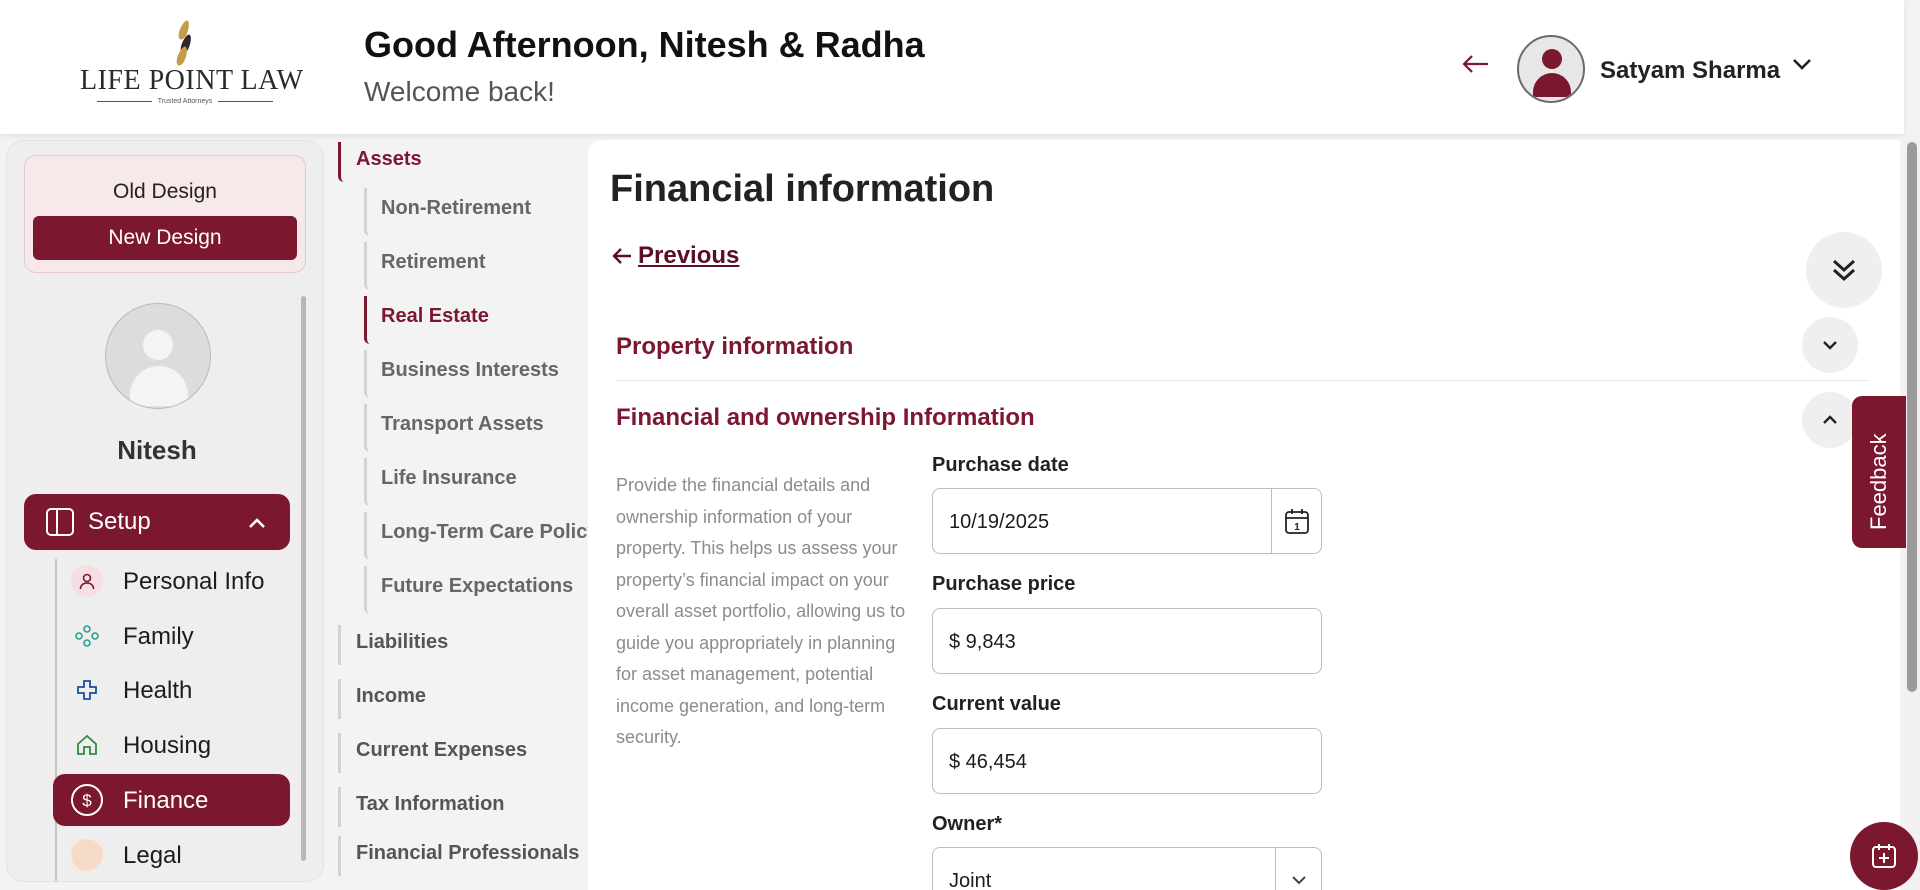 Image resolution: width=1920 pixels, height=890 pixels. I want to click on old-design-button: Old Design, so click(165, 192).